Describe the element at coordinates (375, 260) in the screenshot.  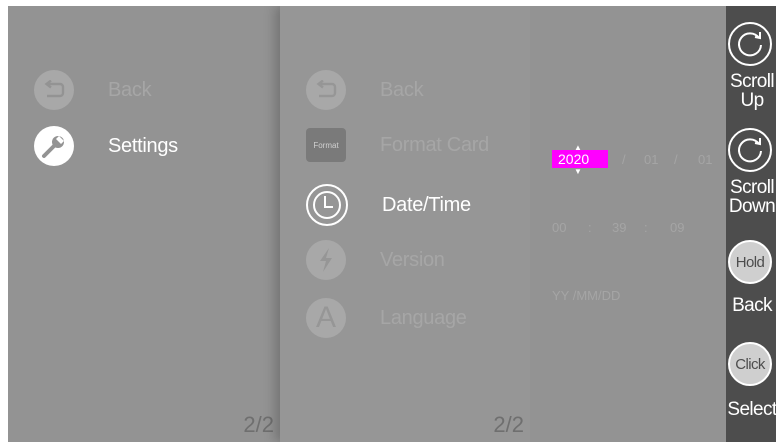
I see `menu-item-version: Version` at that location.